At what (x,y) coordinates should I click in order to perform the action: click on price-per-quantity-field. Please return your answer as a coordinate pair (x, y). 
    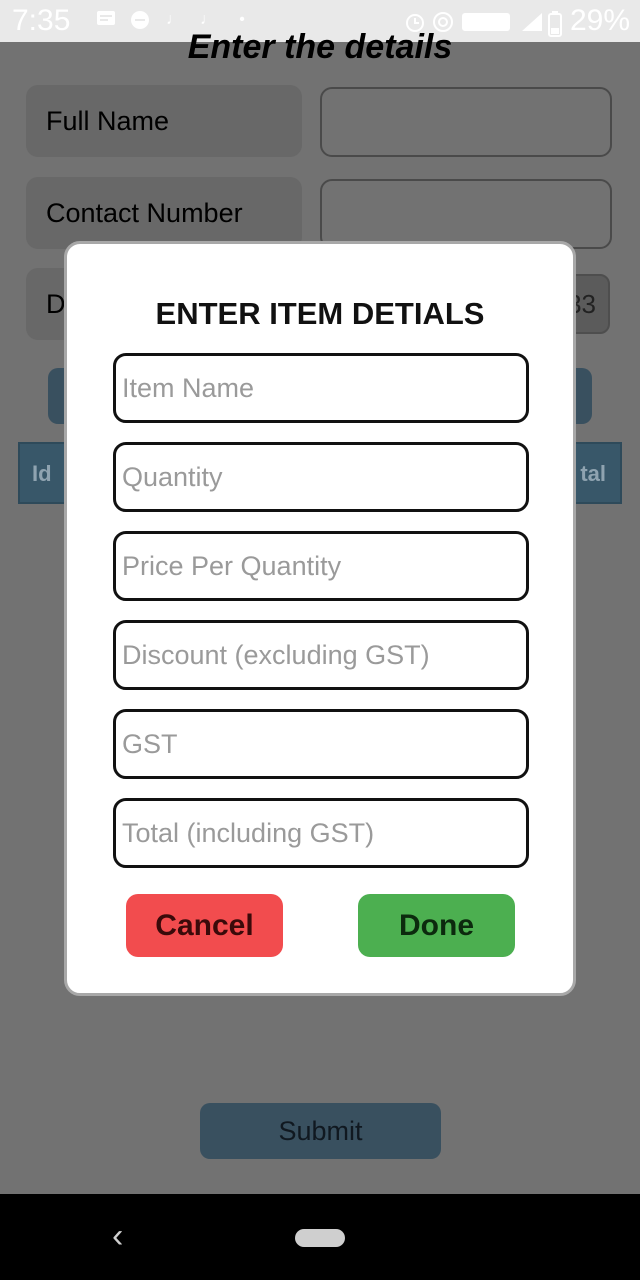
    Looking at the image, I should click on (321, 566).